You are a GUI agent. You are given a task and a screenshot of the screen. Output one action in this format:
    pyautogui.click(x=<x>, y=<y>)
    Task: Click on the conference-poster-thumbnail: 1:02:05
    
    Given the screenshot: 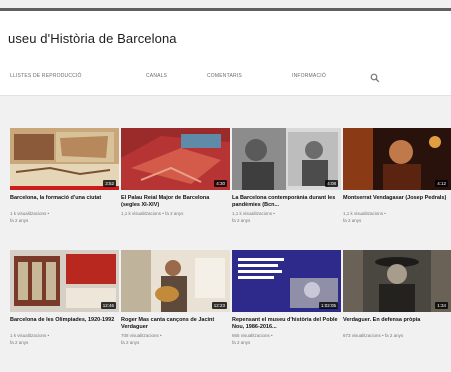 What is the action you would take?
    pyautogui.click(x=286, y=281)
    